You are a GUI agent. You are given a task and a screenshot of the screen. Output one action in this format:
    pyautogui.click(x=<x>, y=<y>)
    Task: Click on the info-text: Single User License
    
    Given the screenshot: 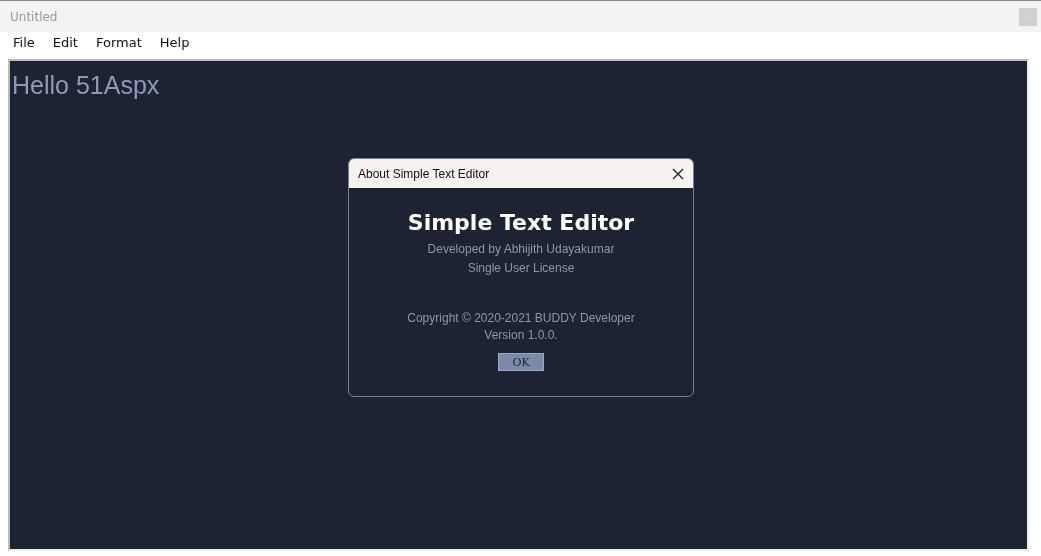 What is the action you would take?
    pyautogui.click(x=521, y=268)
    